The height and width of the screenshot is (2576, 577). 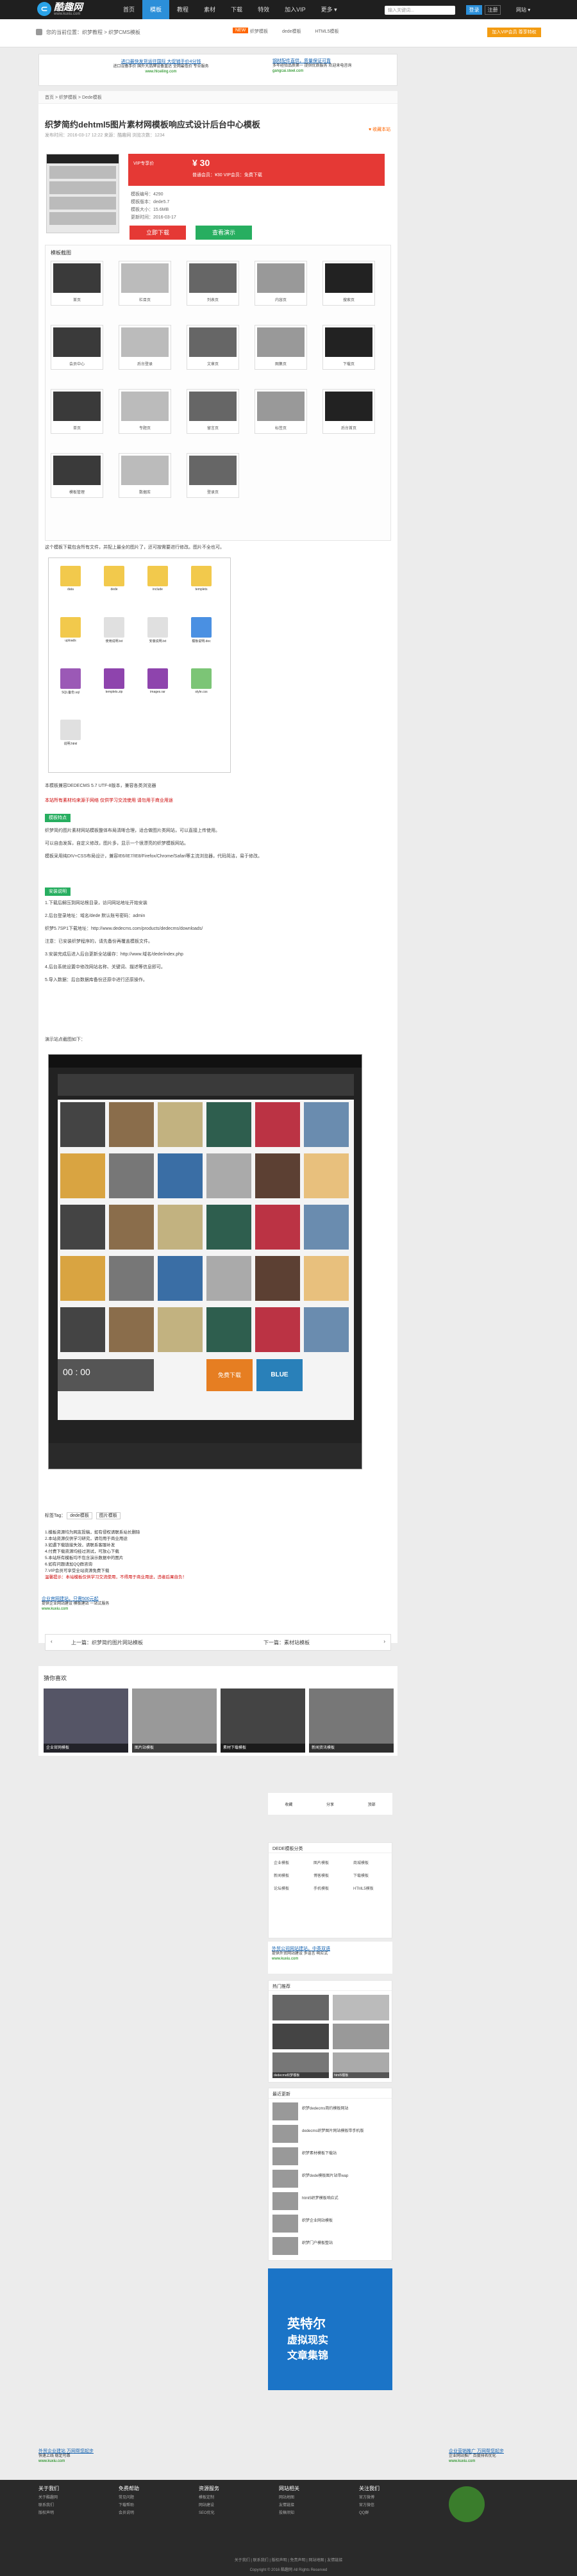 I want to click on gallery-thumb: 内容页, so click(x=281, y=283).